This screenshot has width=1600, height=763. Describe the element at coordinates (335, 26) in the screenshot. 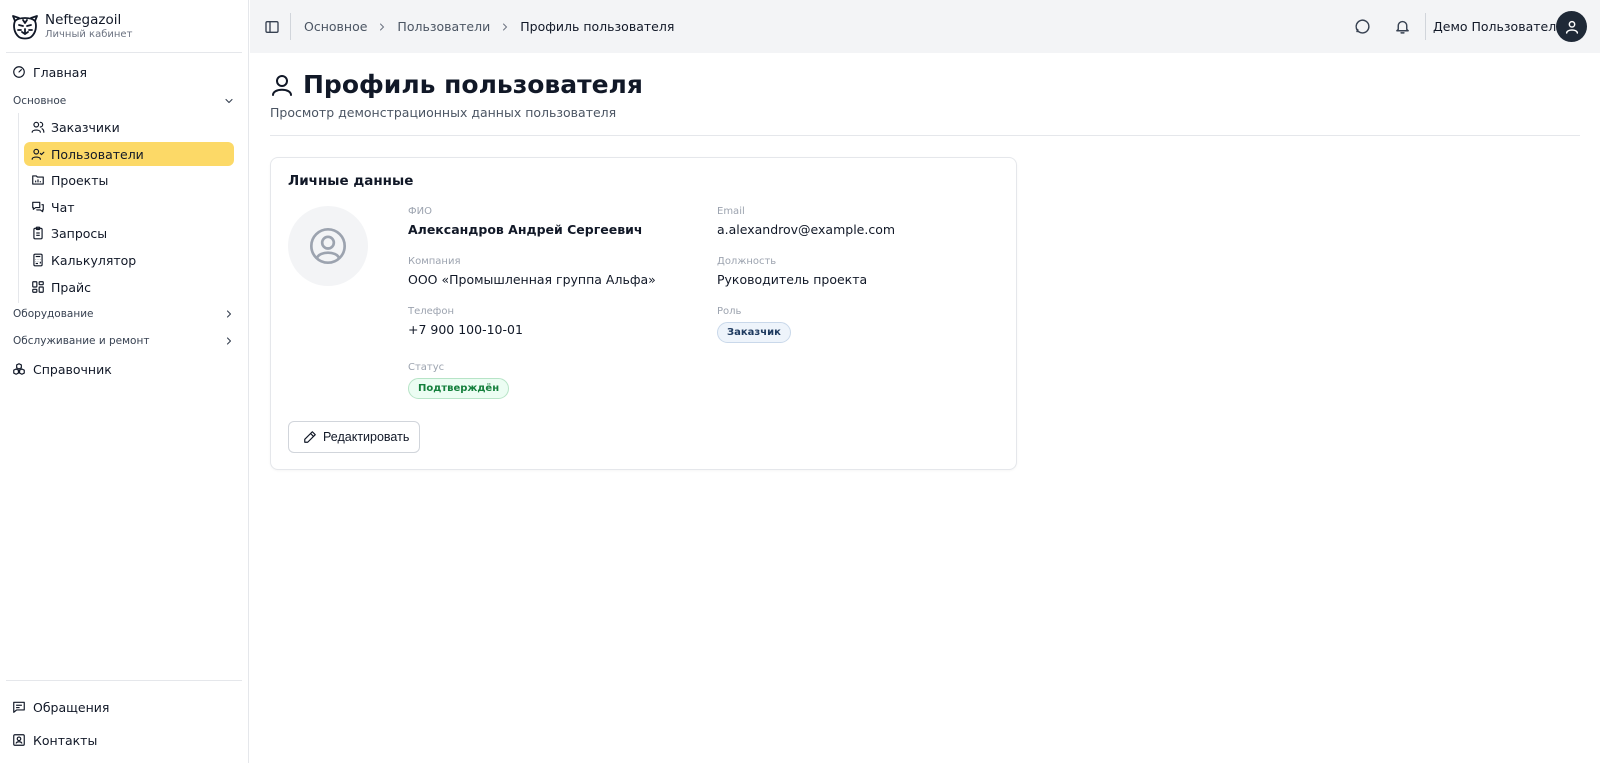

I see `breadcrumb-item: Основное` at that location.